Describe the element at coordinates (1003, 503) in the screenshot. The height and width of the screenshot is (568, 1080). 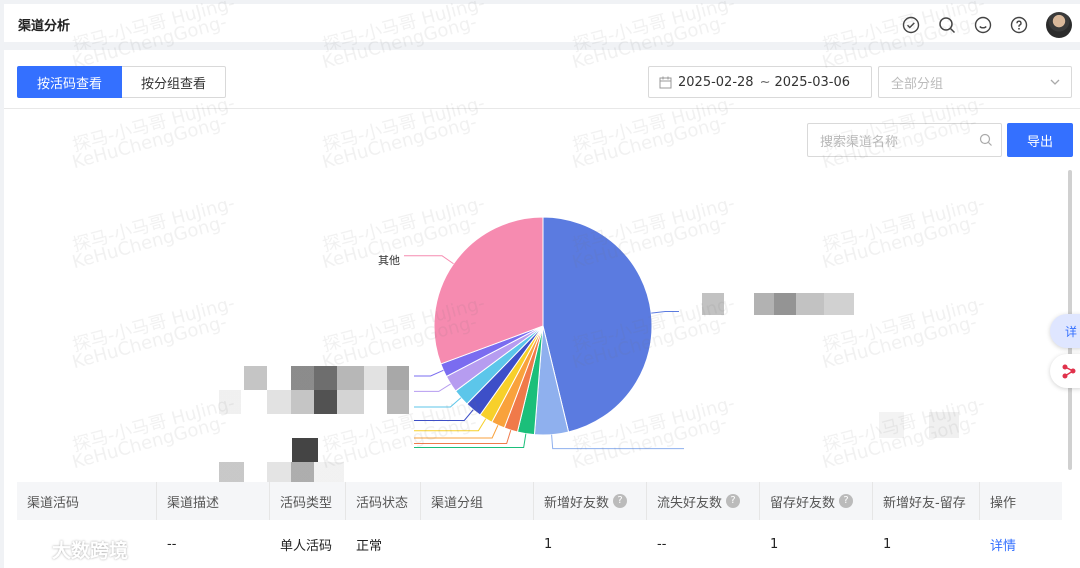
I see `column-label: 操作` at that location.